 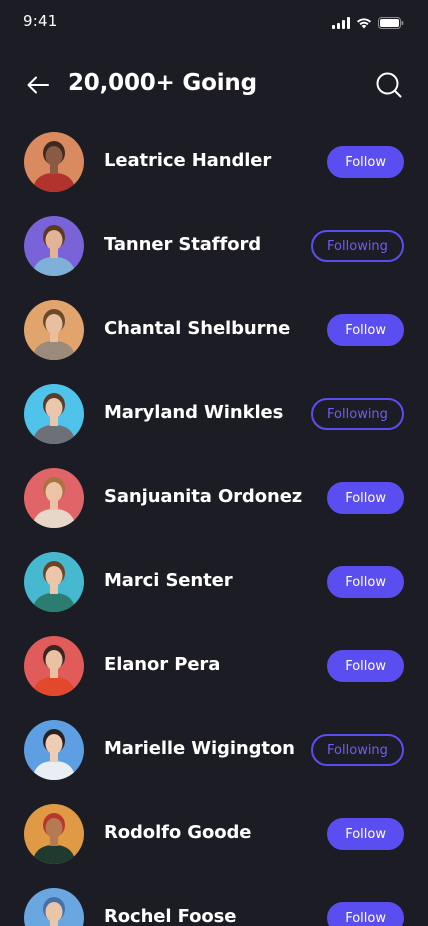 I want to click on search-button, so click(x=389, y=85).